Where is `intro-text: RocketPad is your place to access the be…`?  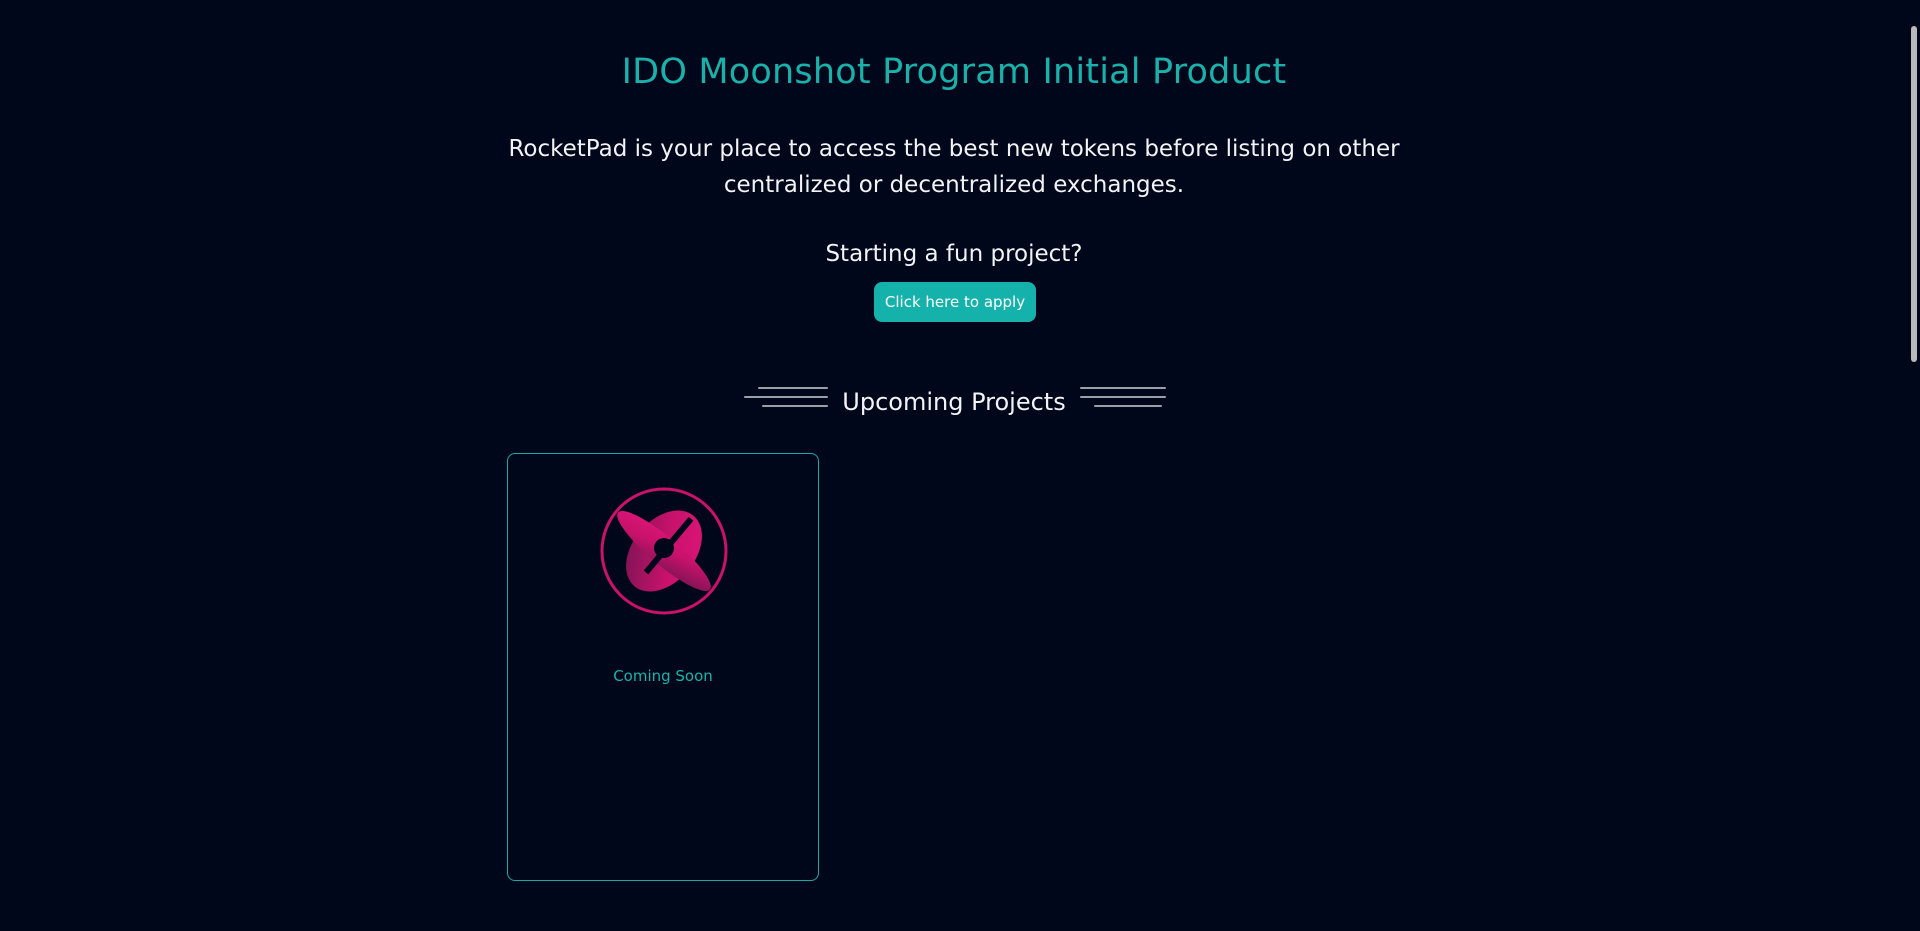
intro-text: RocketPad is your place to access the be… is located at coordinates (954, 167).